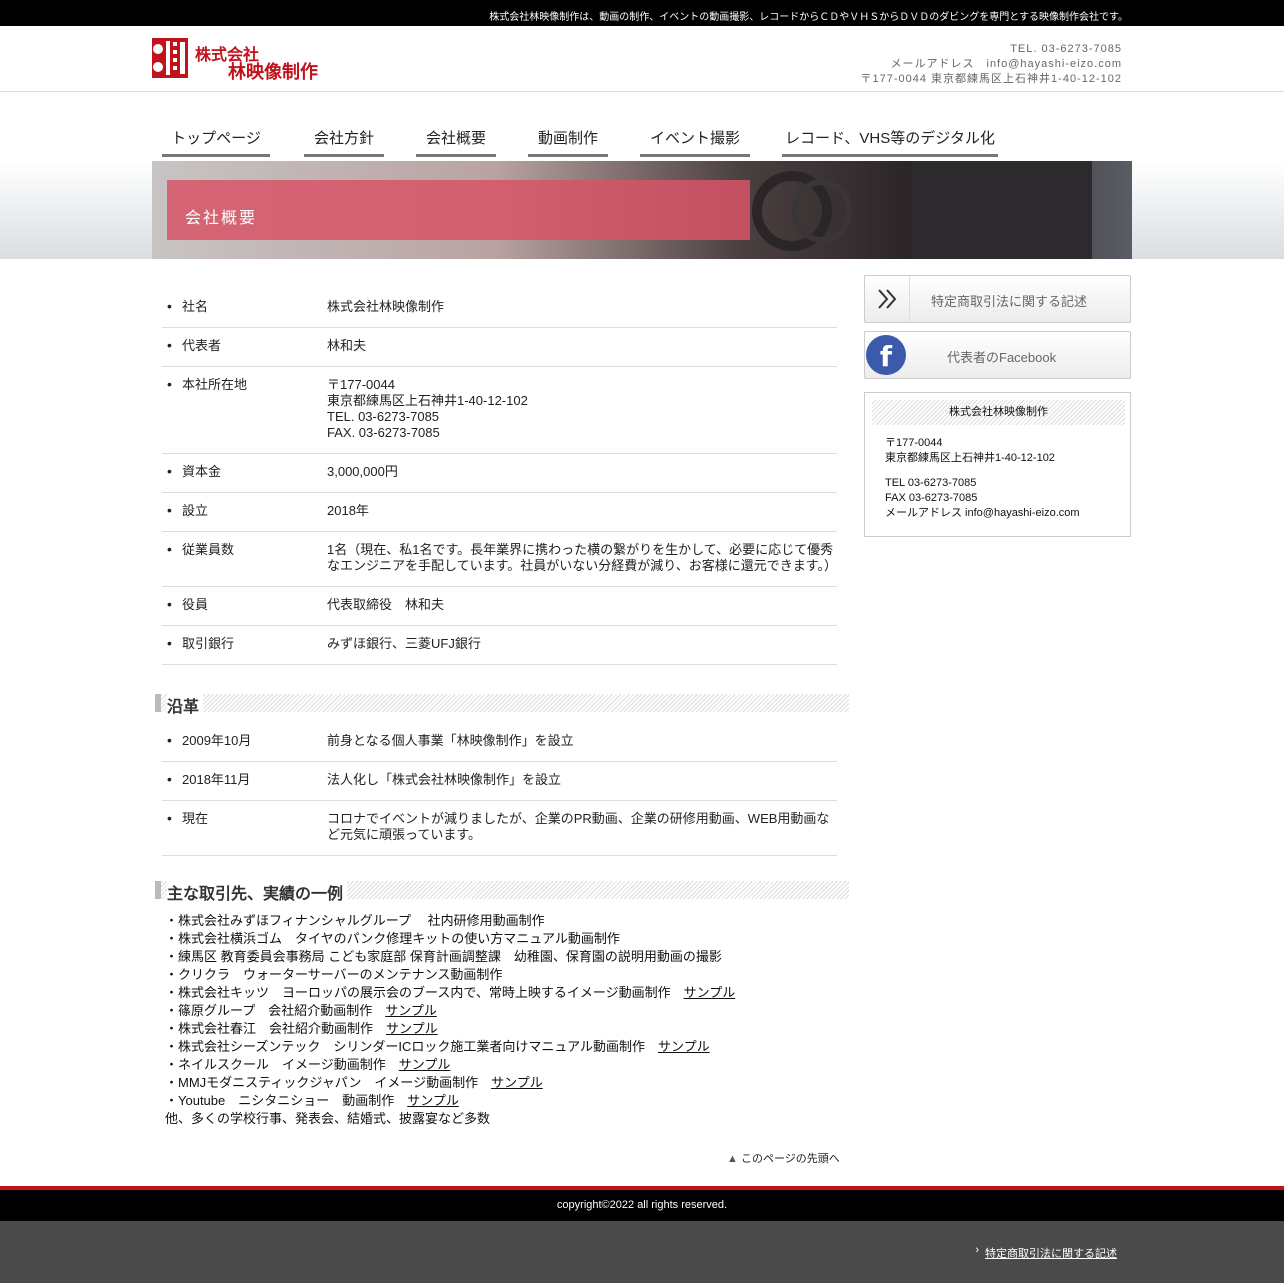 The width and height of the screenshot is (1284, 1283). Describe the element at coordinates (208, 643) in the screenshot. I see `row-label: 取引銀行` at that location.